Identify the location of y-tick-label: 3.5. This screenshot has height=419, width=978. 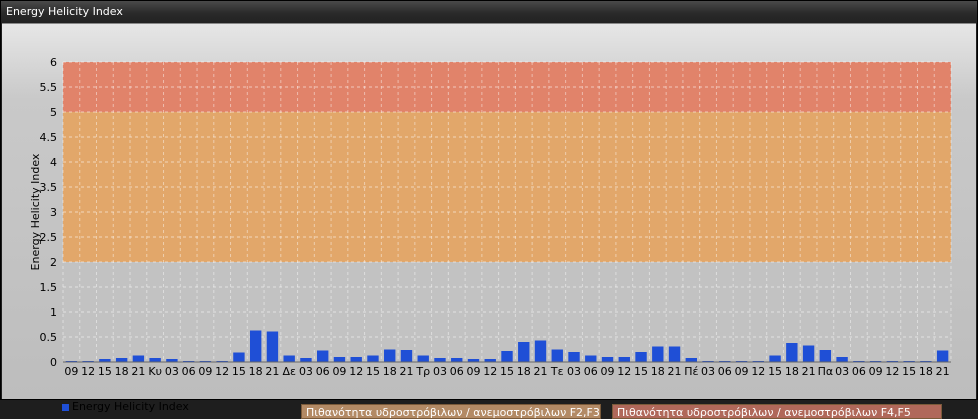
(49, 187).